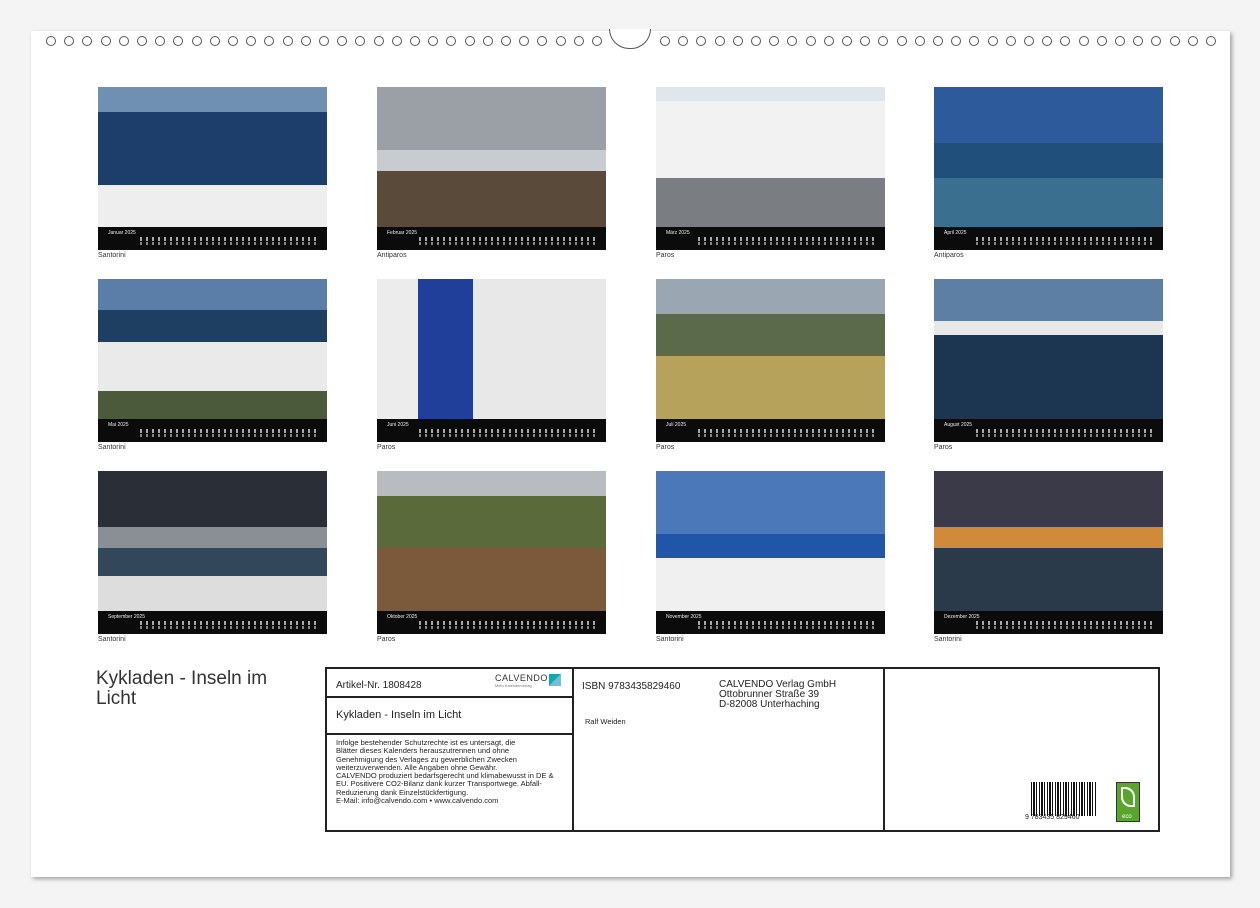 The width and height of the screenshot is (1260, 908). Describe the element at coordinates (1048, 622) in the screenshot. I see `month-calendar-strip: Dezember 2025` at that location.